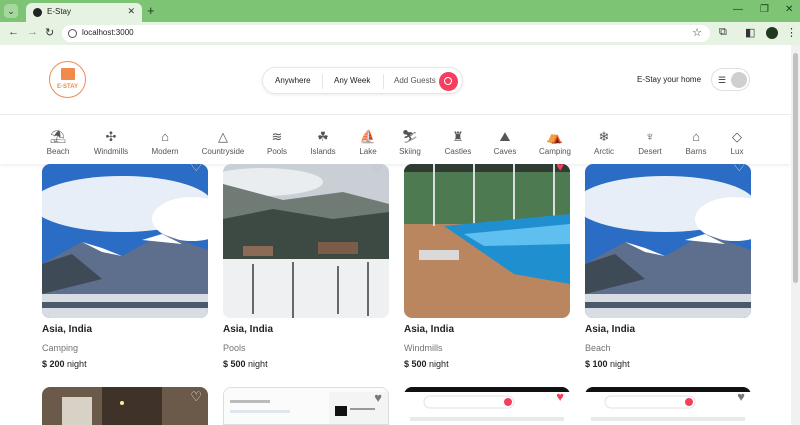  What do you see at coordinates (84, 12) in the screenshot?
I see `browser-tab: E-Stay ✕` at bounding box center [84, 12].